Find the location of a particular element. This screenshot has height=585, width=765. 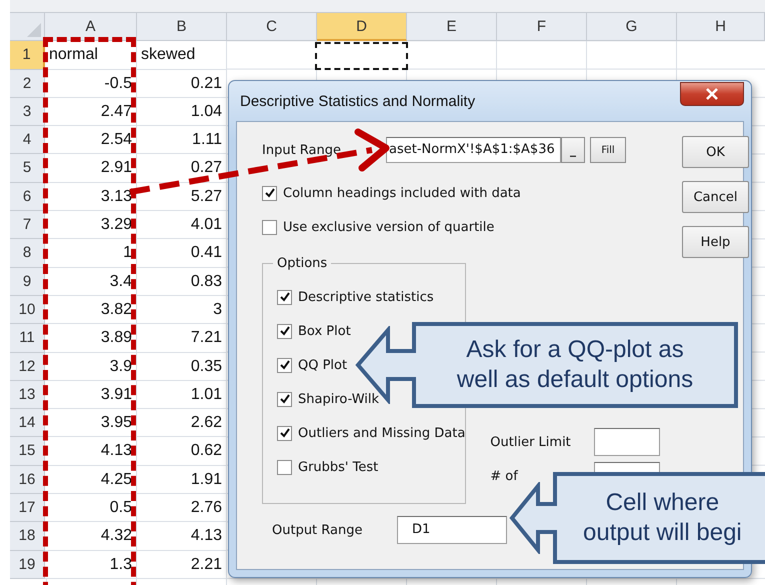

column-header: B is located at coordinates (182, 27).